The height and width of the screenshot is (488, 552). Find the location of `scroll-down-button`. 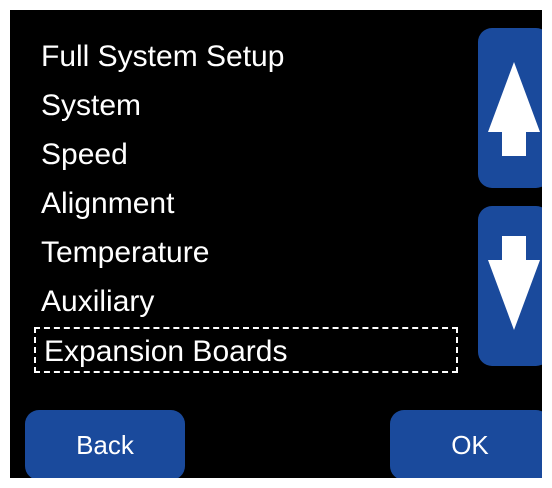

scroll-down-button is located at coordinates (510, 286).